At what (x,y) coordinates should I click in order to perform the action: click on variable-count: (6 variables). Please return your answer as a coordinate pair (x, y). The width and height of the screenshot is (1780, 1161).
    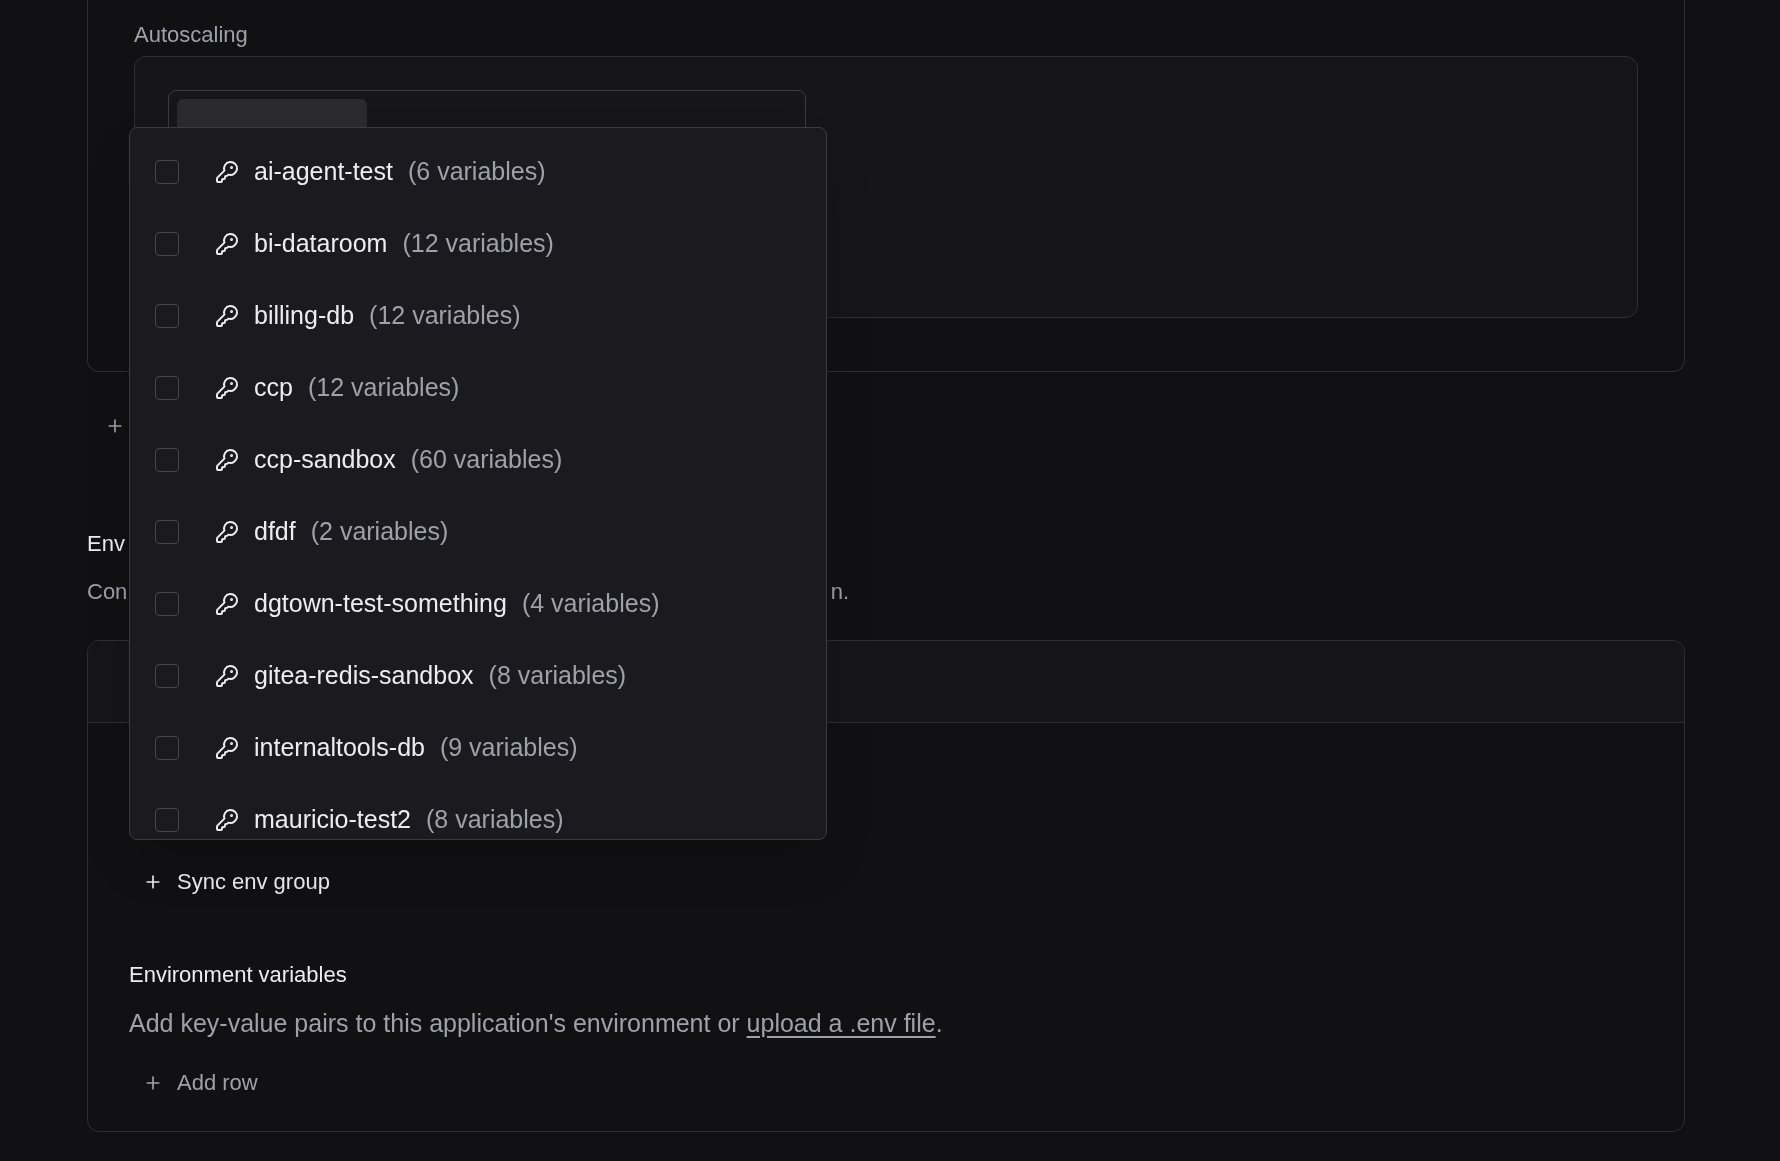
    Looking at the image, I should click on (476, 172).